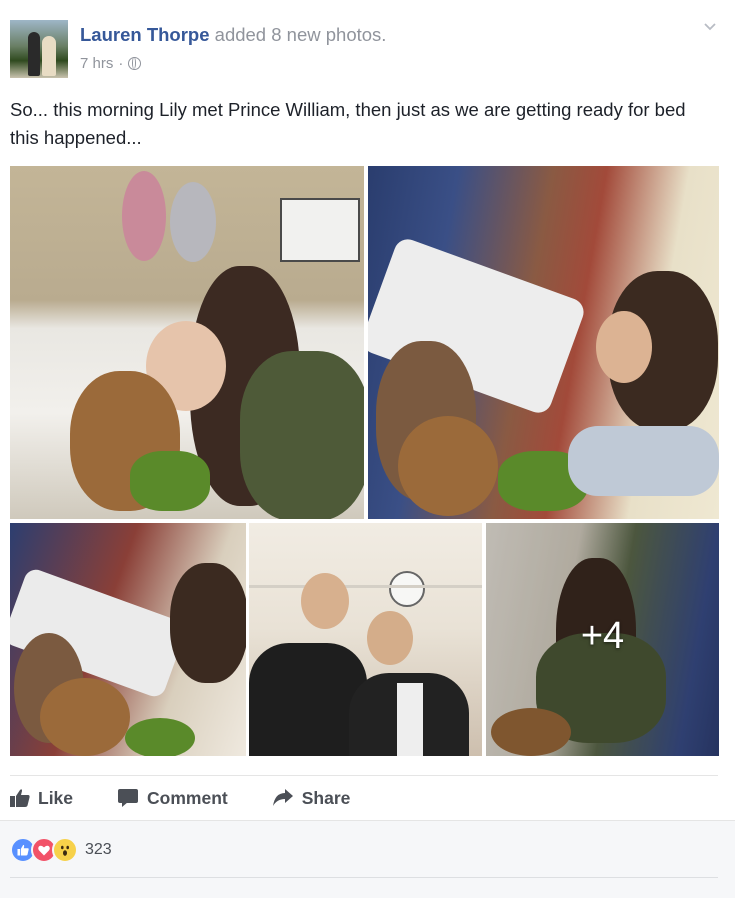 This screenshot has height=898, width=735. Describe the element at coordinates (282, 797) in the screenshot. I see `share-arrow-icon` at that location.